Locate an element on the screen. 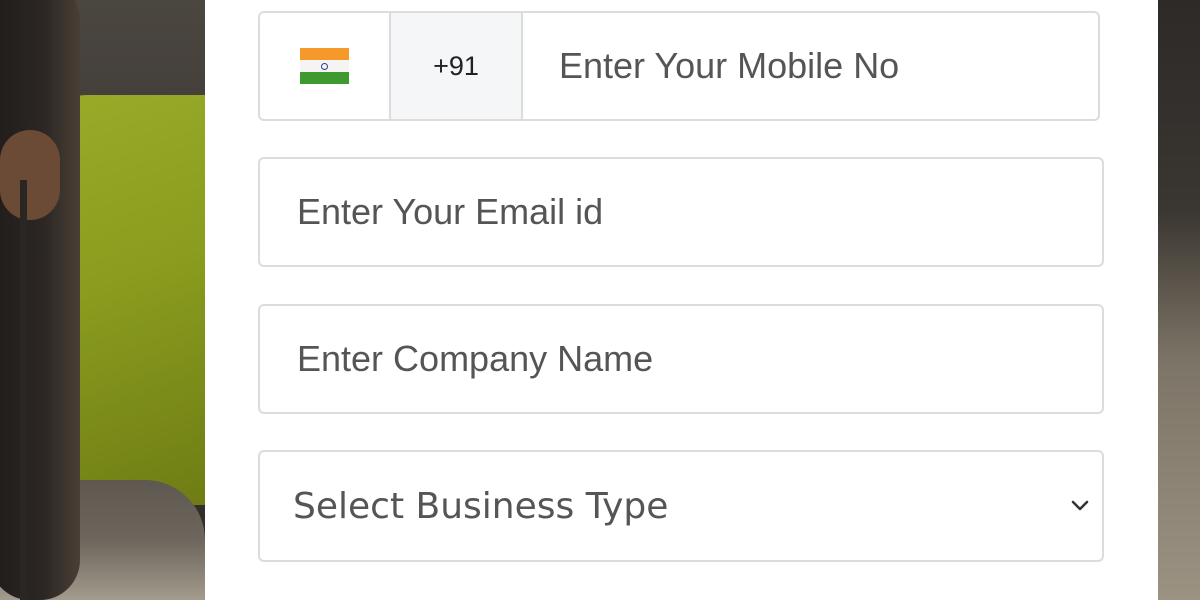 Image resolution: width=1200 pixels, height=600 pixels. trekking-pole-image is located at coordinates (23, 390).